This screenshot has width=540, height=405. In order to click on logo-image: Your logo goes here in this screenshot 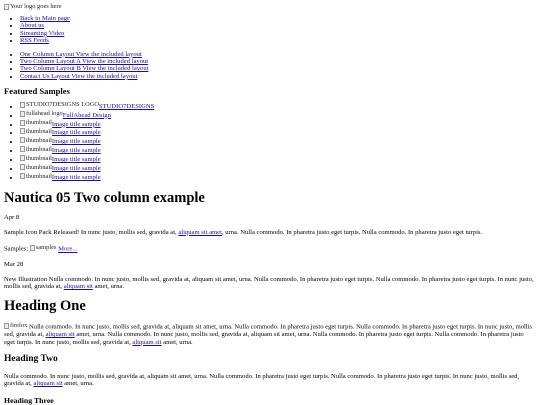, I will do `click(32, 6)`.